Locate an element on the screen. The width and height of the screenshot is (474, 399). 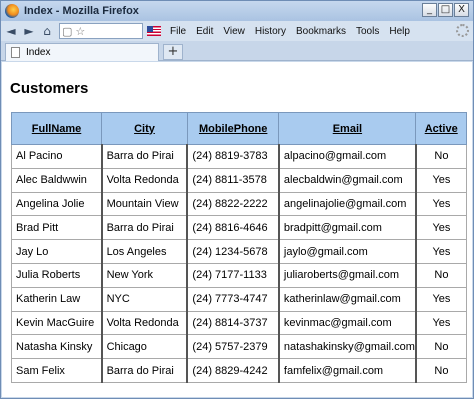
bookmark-star-icon: ☆ is located at coordinates (80, 31).